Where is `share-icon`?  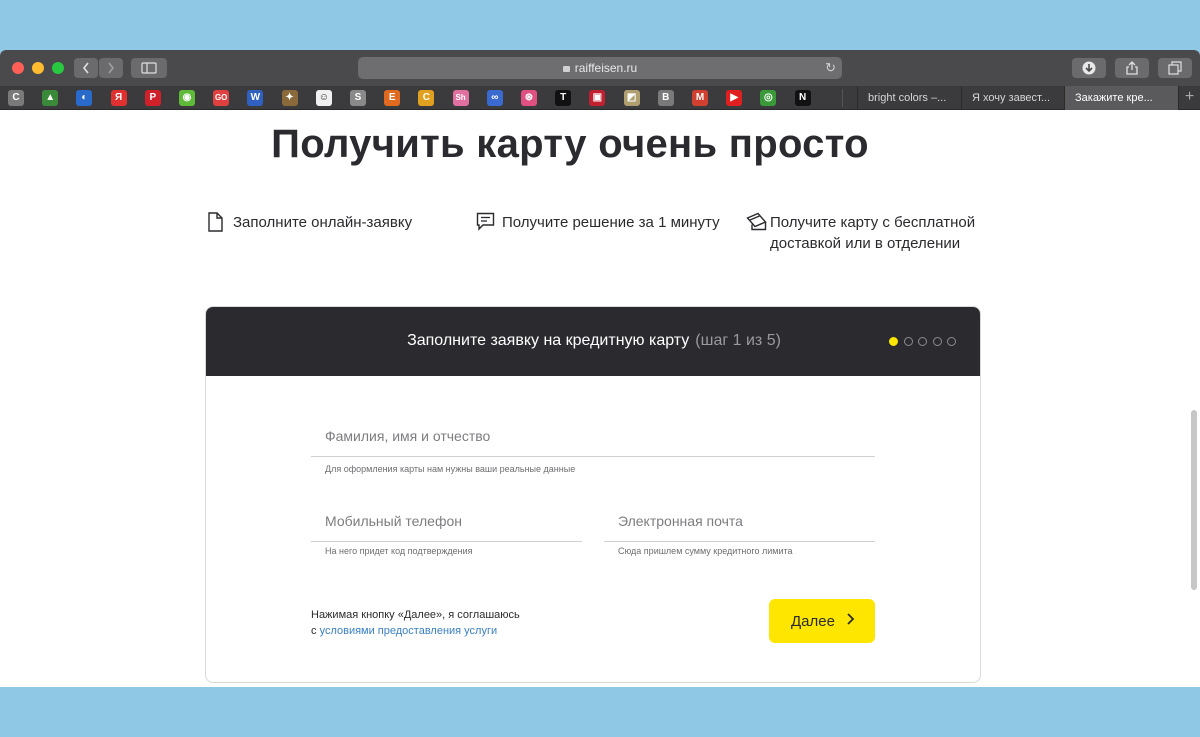
share-icon is located at coordinates (1132, 68).